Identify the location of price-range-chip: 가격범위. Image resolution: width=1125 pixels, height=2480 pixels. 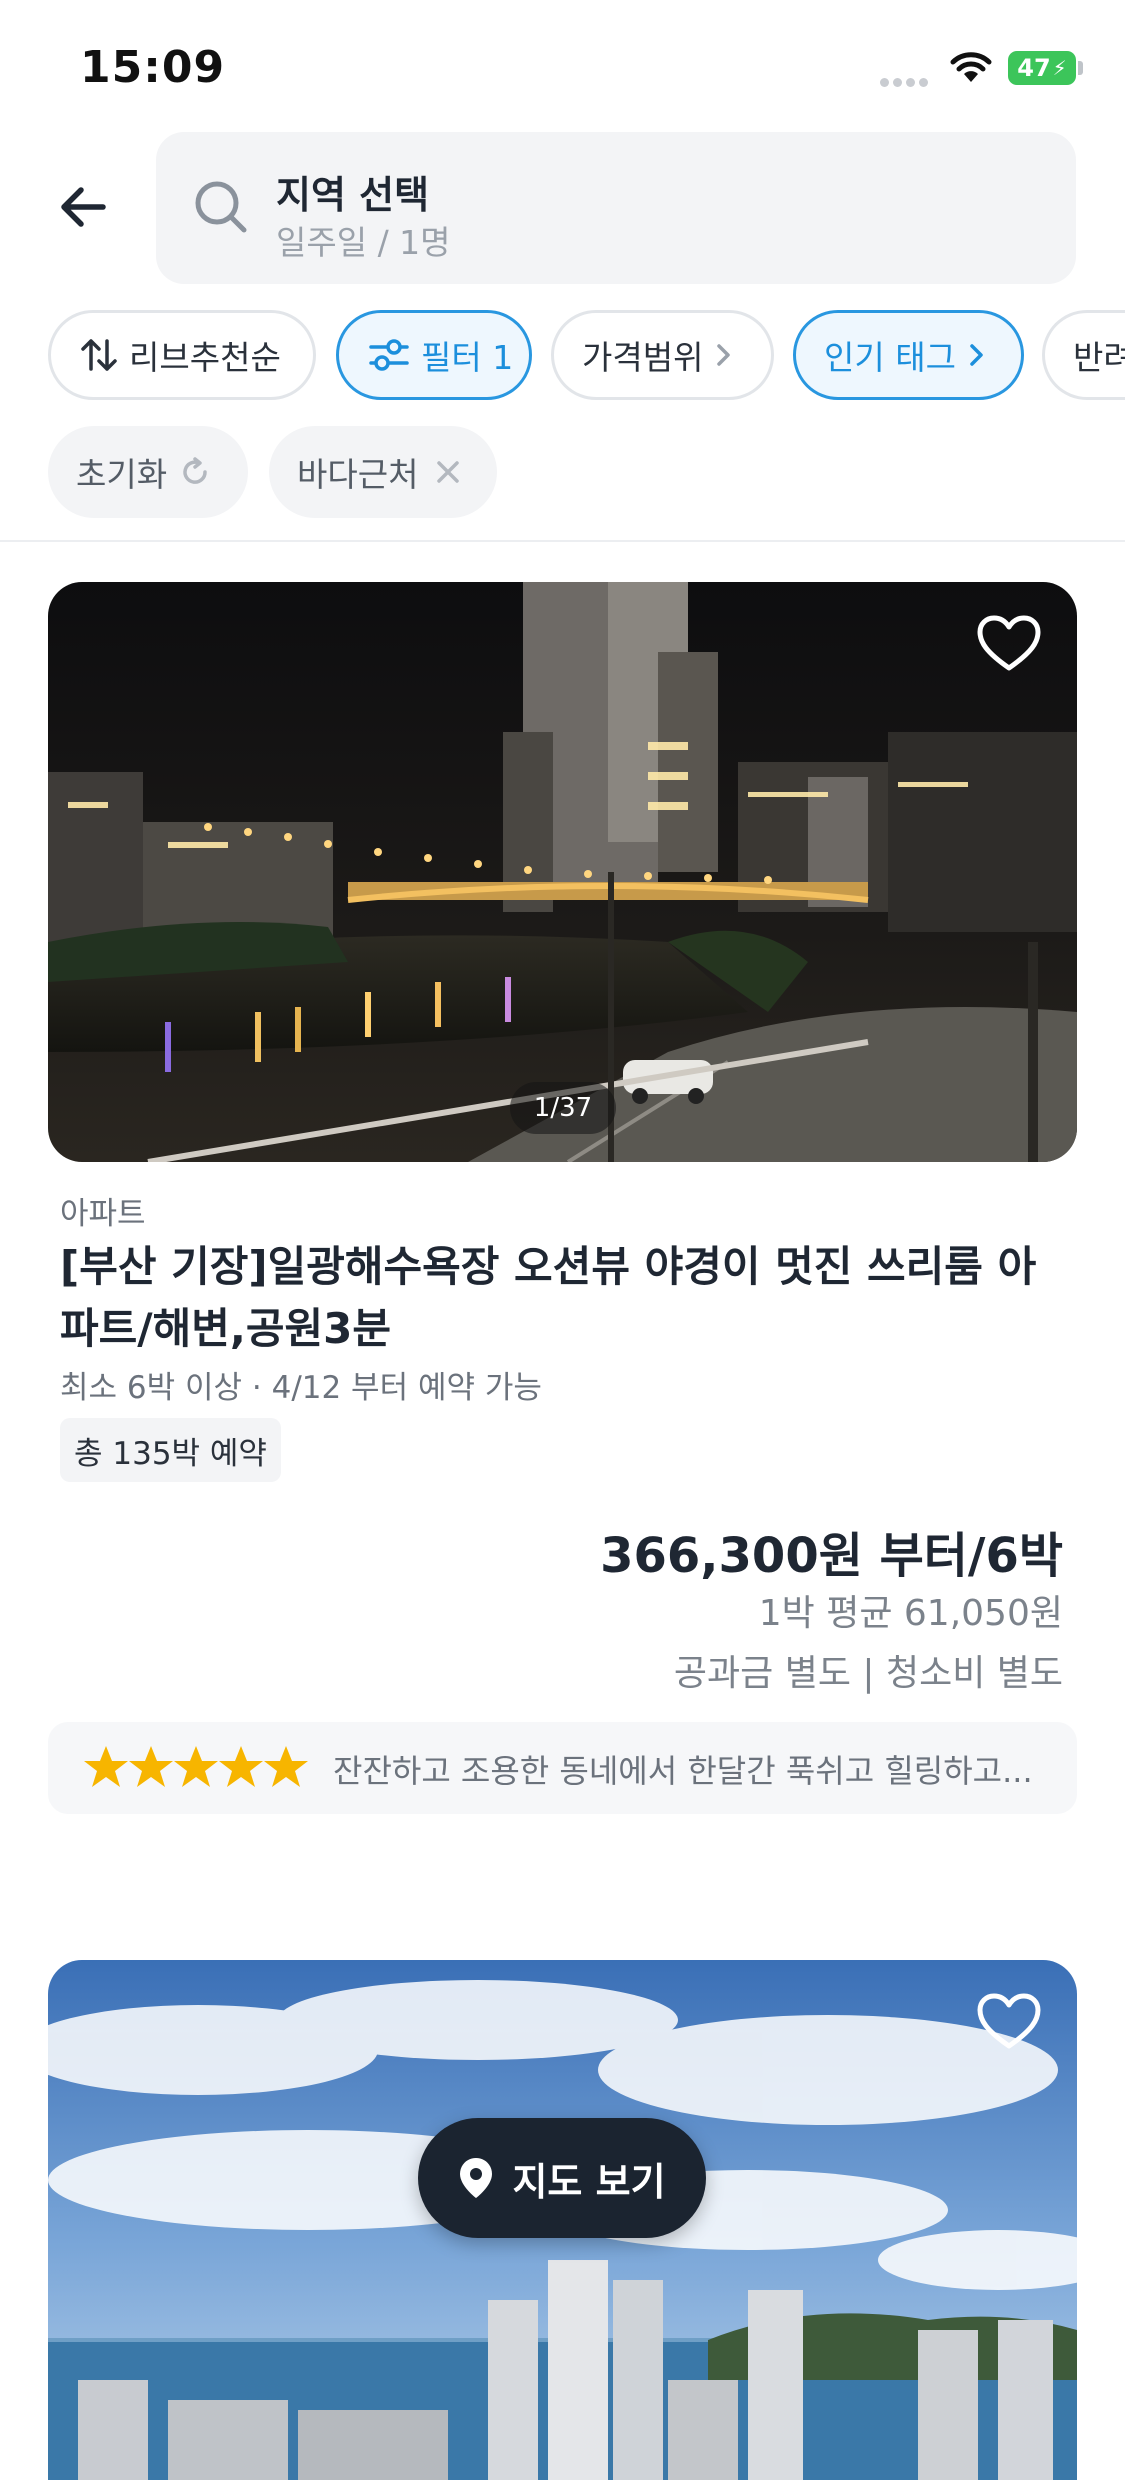
(662, 355).